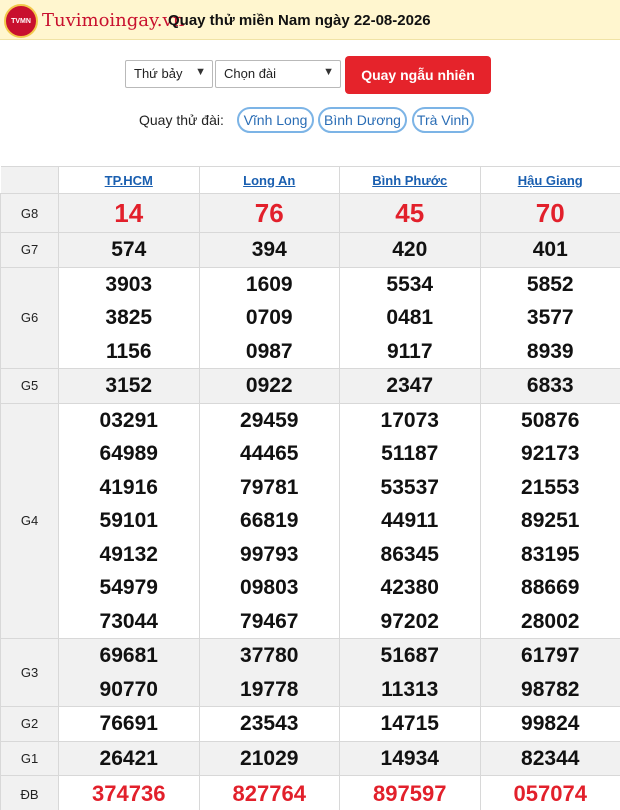  What do you see at coordinates (409, 420) in the screenshot?
I see `prize-number: 17073` at bounding box center [409, 420].